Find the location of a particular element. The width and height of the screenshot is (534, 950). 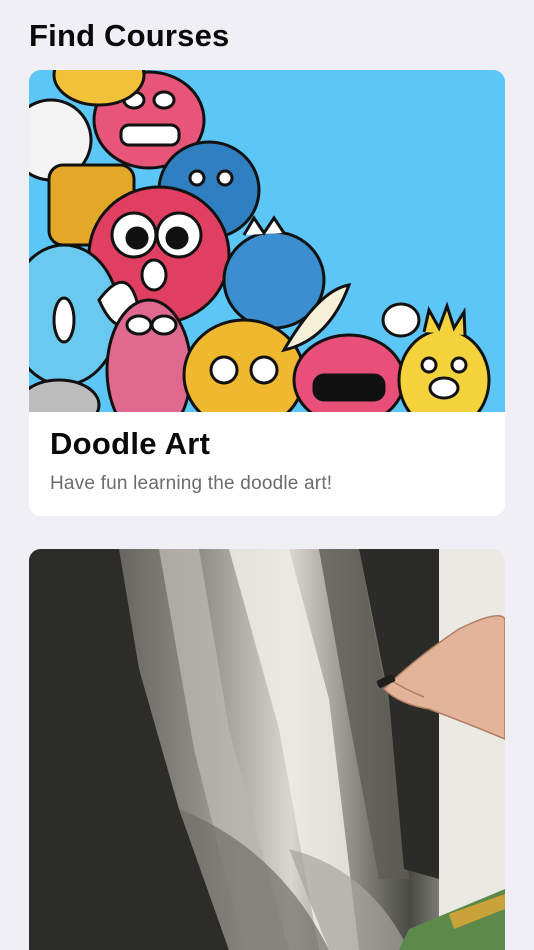

course-title: Doodle Art is located at coordinates (130, 443).